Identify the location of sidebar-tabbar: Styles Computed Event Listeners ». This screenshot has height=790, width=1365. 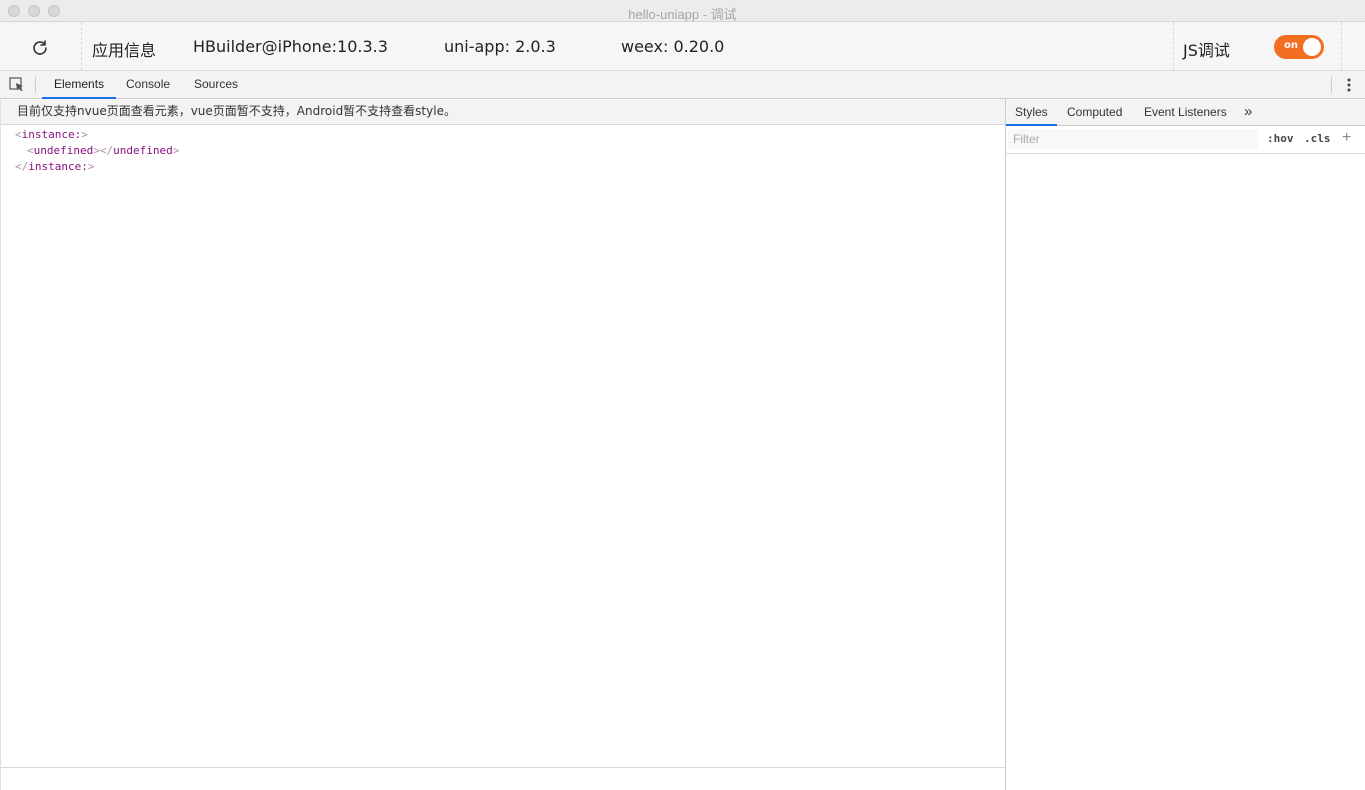
(1185, 112).